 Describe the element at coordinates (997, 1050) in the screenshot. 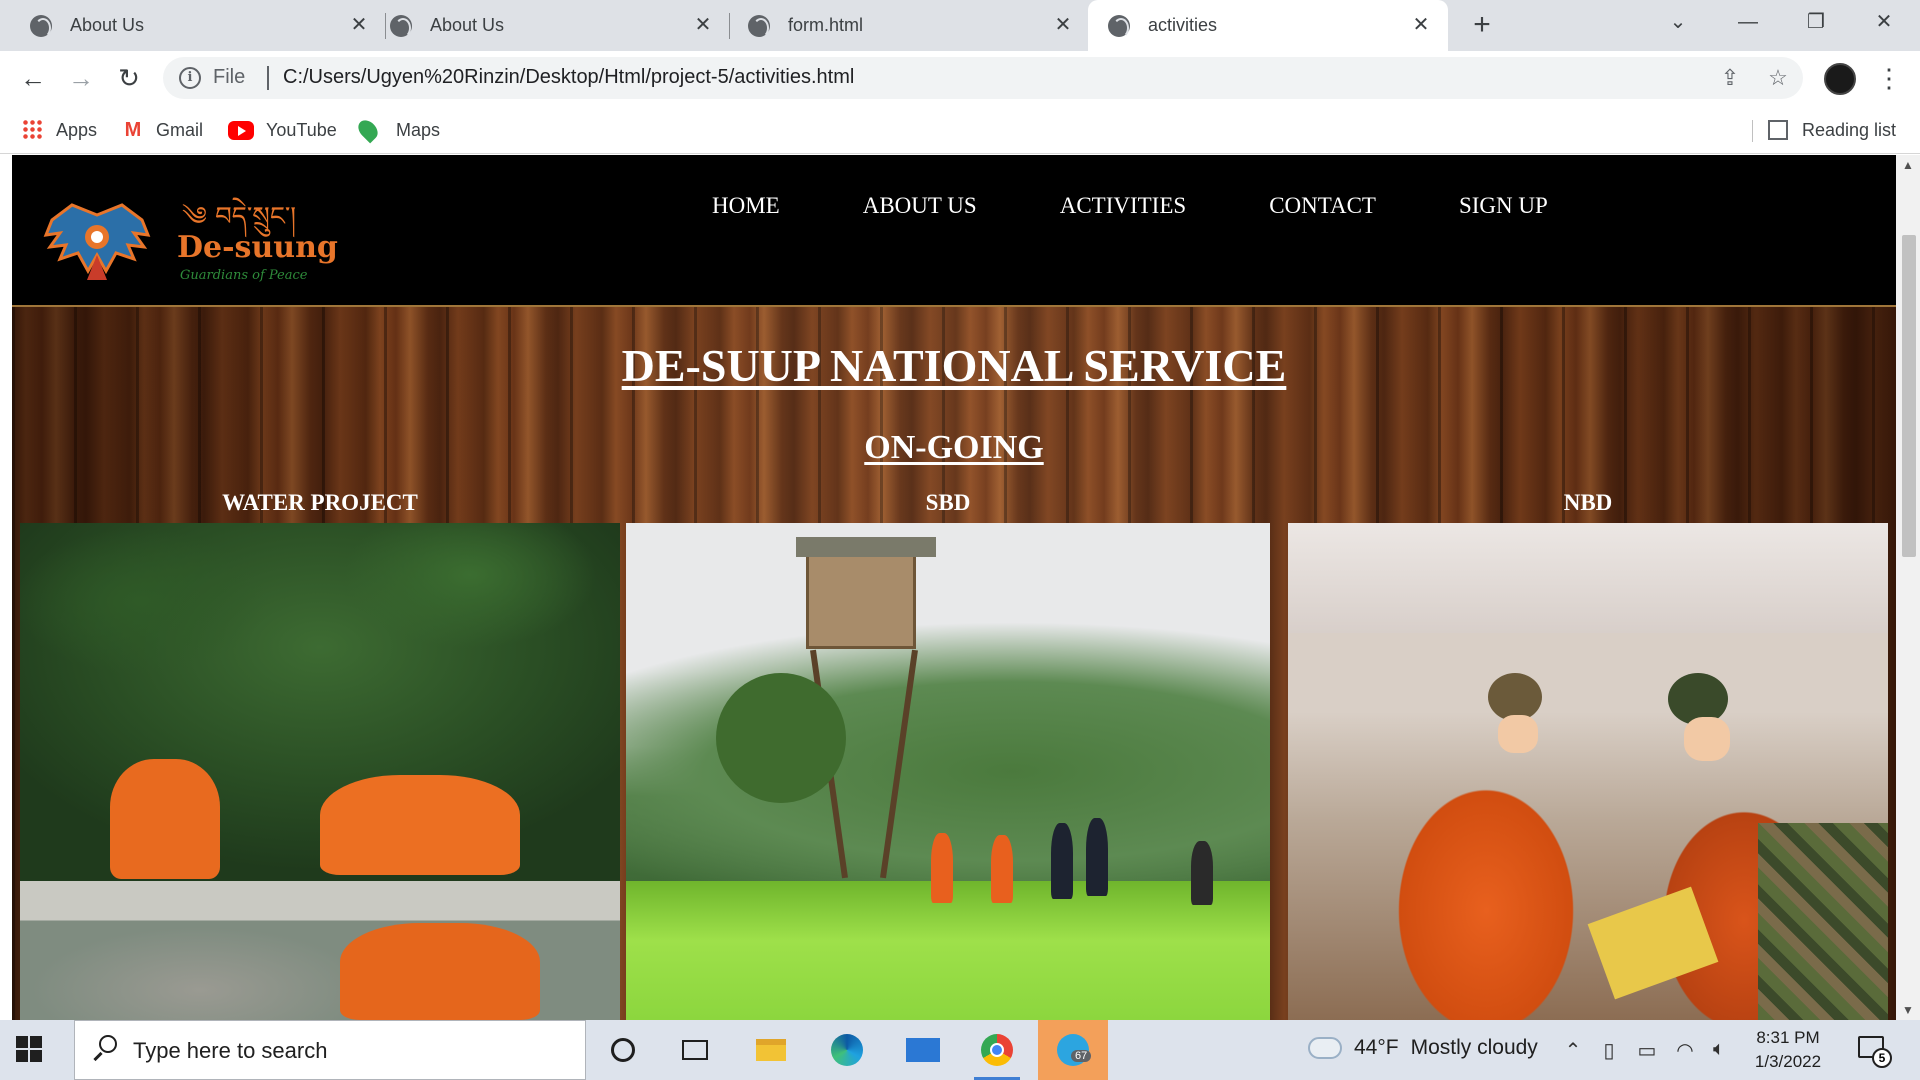

I see `chrome-icon` at that location.